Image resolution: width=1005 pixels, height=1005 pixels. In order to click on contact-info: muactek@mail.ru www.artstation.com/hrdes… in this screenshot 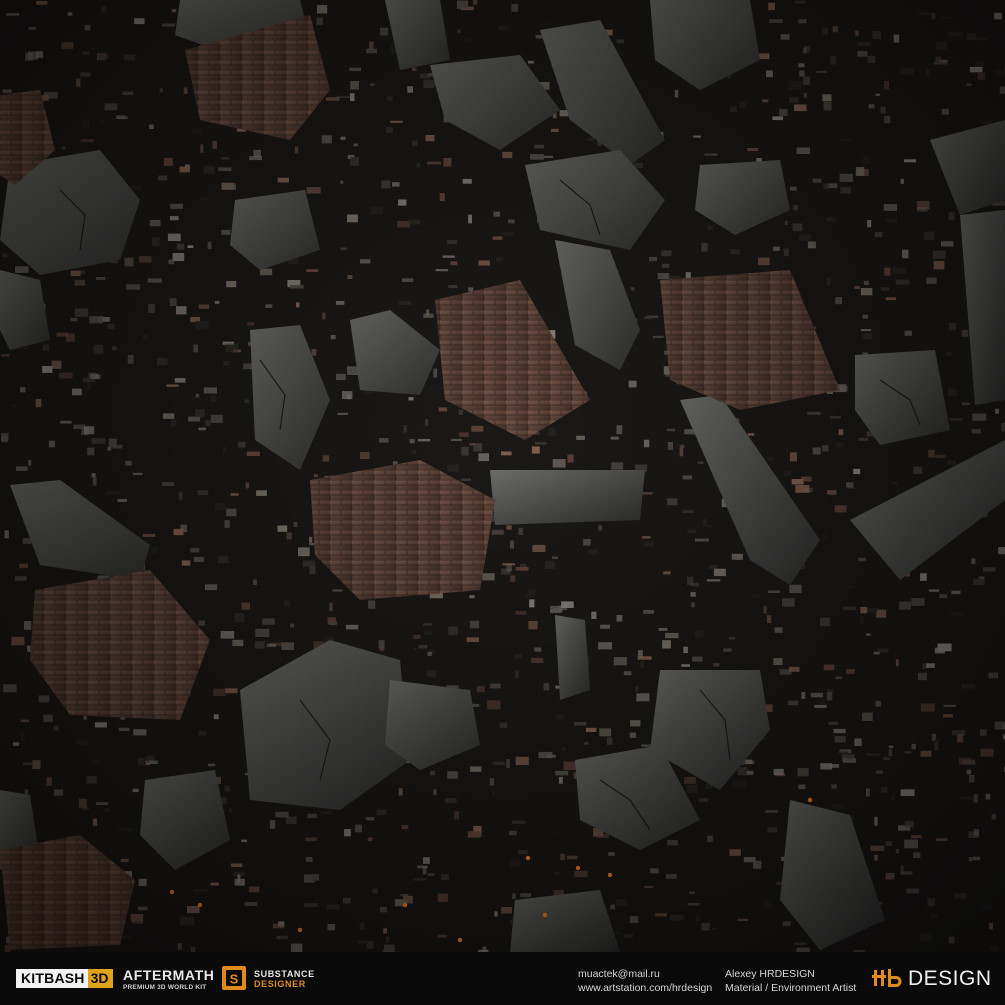, I will do `click(645, 981)`.